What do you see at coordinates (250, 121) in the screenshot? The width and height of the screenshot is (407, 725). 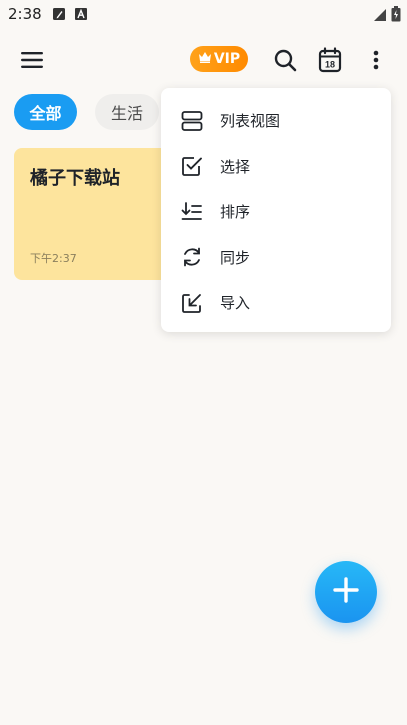 I see `menu-item-label: 列表视图` at bounding box center [250, 121].